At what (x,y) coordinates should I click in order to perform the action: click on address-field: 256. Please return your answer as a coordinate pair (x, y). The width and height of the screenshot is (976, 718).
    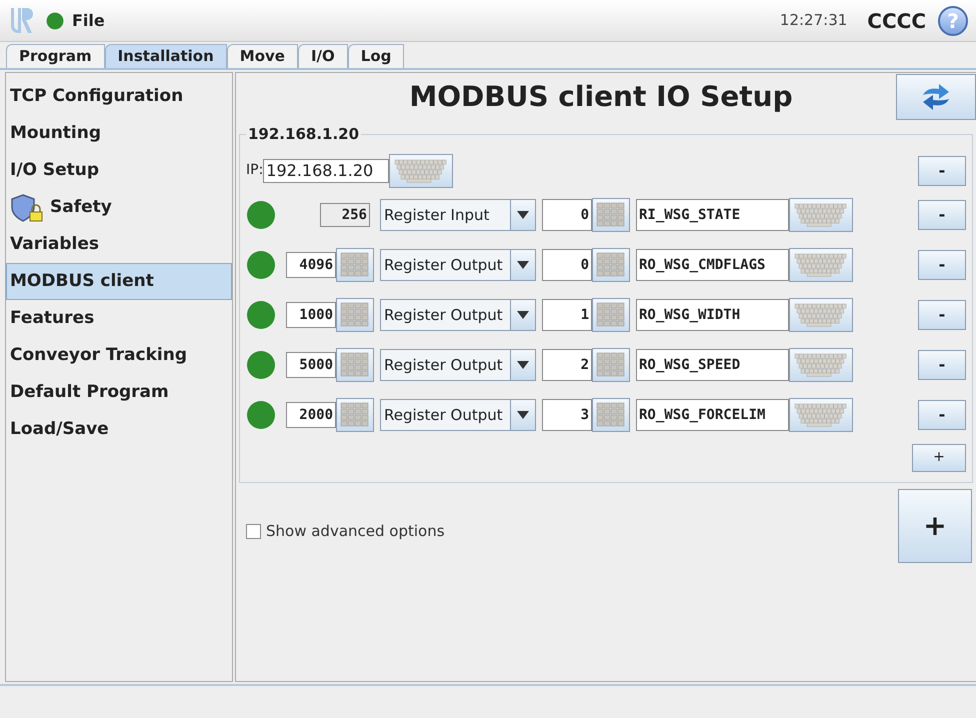
    Looking at the image, I should click on (345, 214).